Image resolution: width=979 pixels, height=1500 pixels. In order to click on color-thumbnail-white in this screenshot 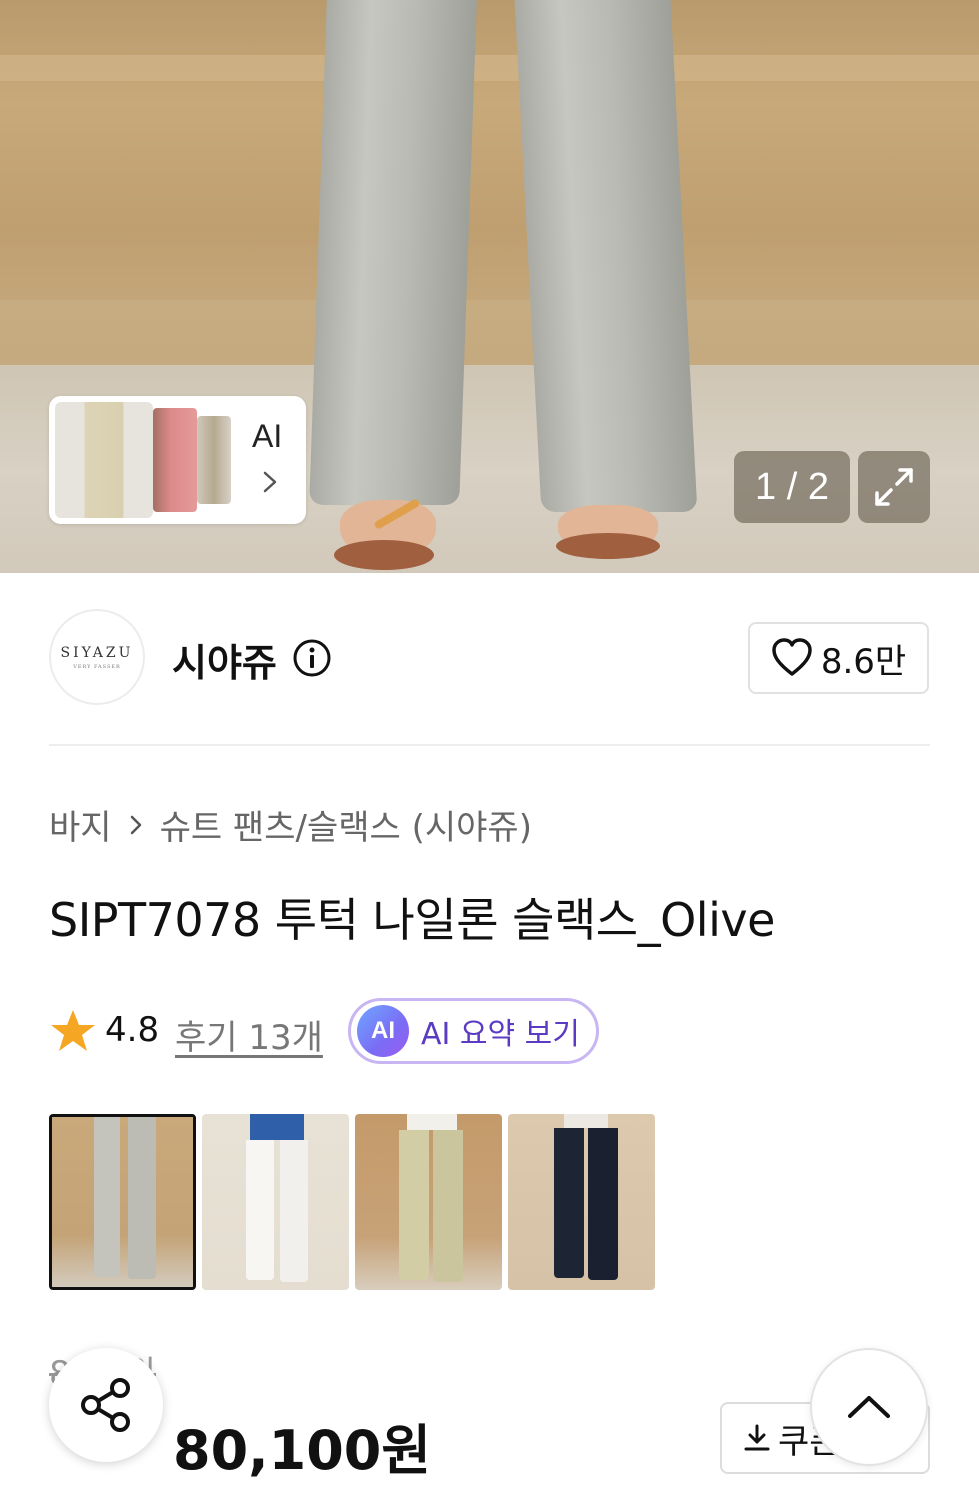, I will do `click(275, 1202)`.